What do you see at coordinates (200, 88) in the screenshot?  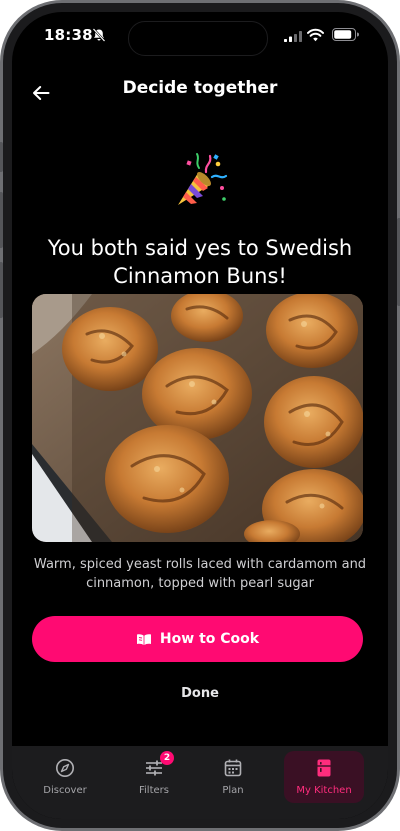 I see `page-title: Decide together` at bounding box center [200, 88].